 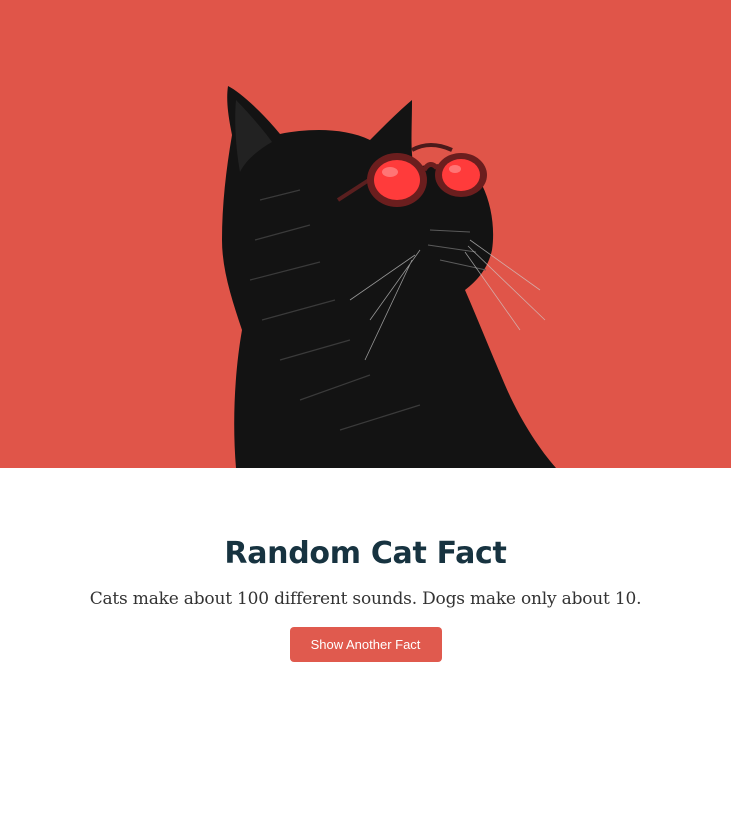 I want to click on page-title: Random Cat Fact, so click(x=365, y=553).